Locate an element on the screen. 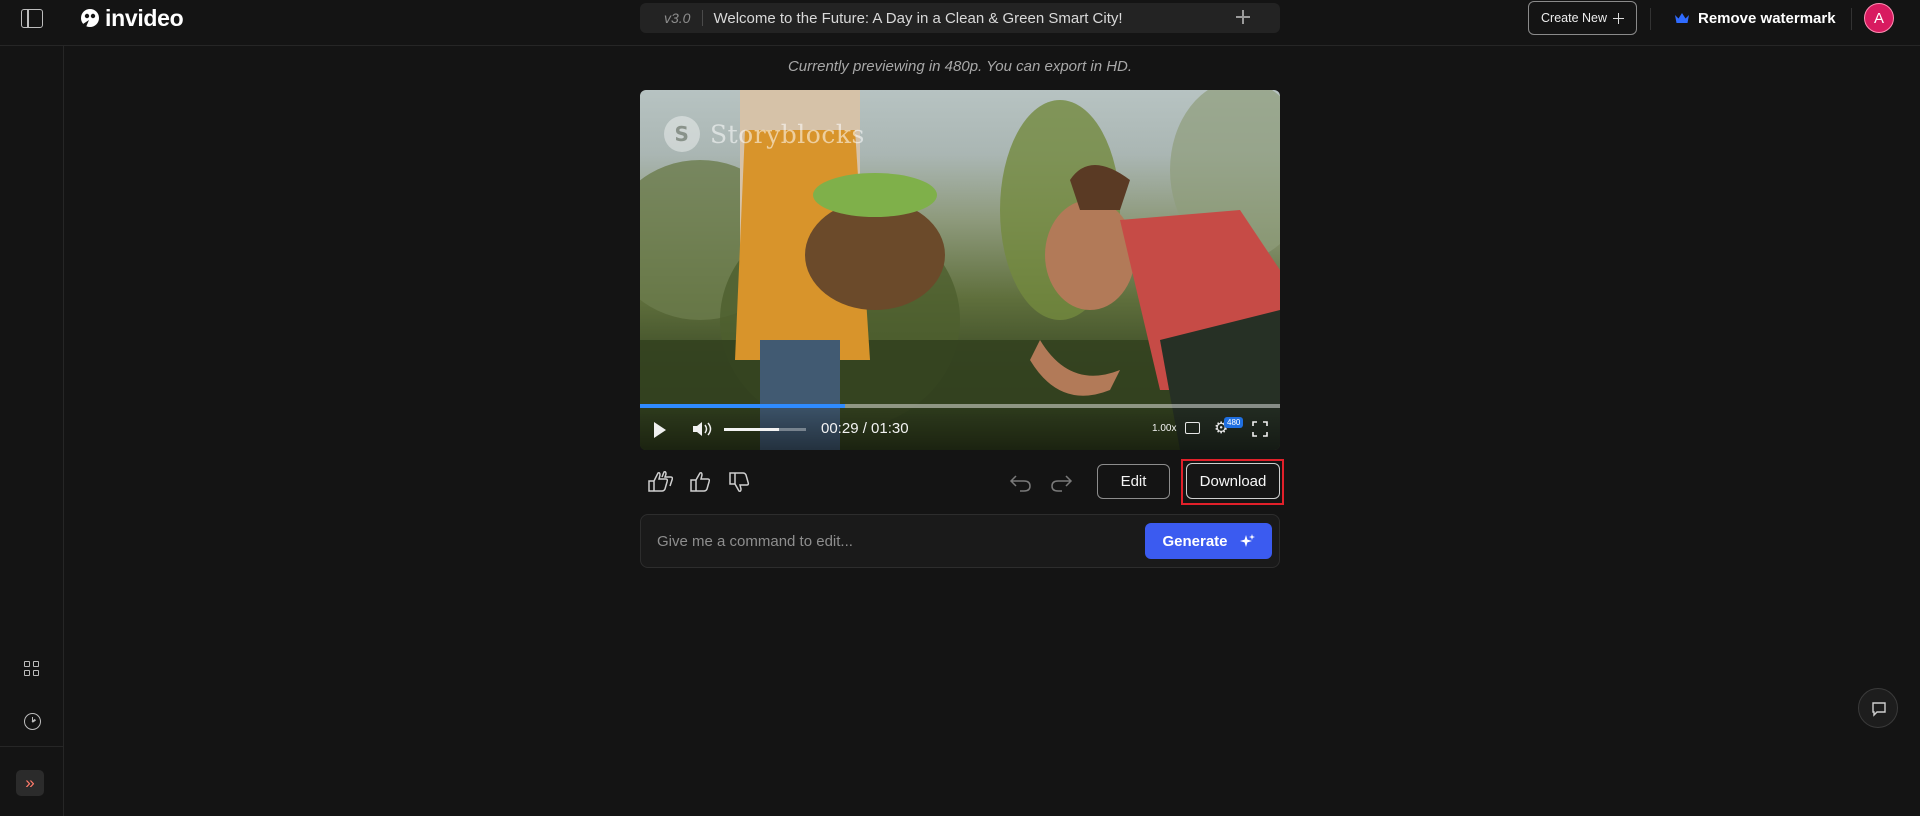 The image size is (1920, 816). undo-icon is located at coordinates (1021, 482).